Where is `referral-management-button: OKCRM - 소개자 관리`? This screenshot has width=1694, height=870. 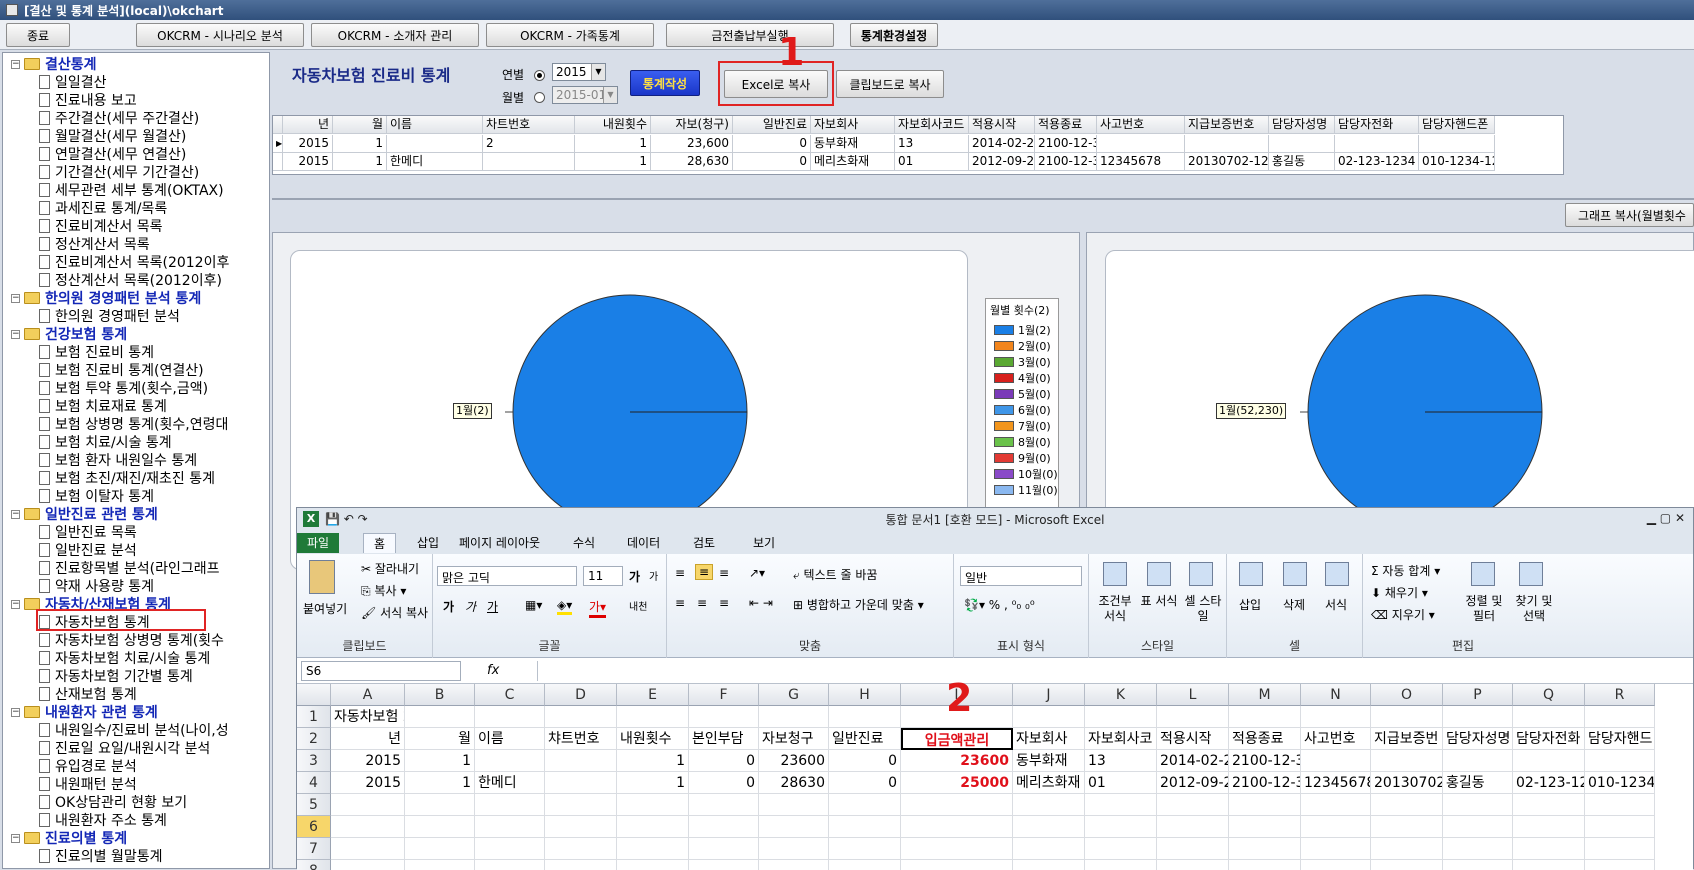
referral-management-button: OKCRM - 소개자 관리 is located at coordinates (395, 35).